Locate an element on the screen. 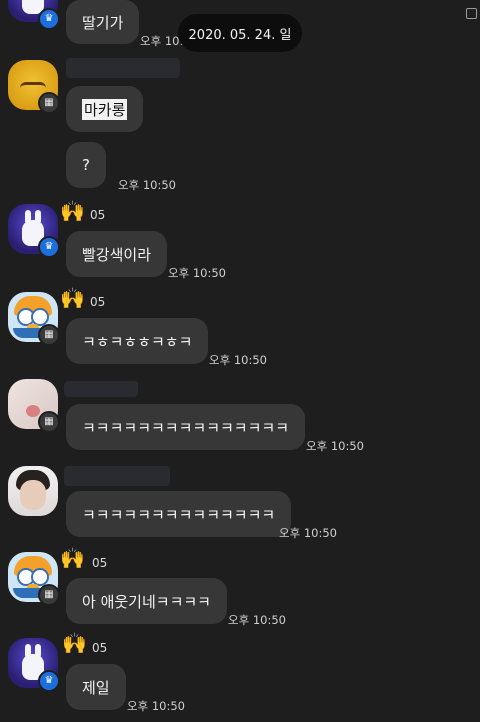 This screenshot has width=480, height=722. message-text: 아 애웃기네ㅋㅋㅋㅋ is located at coordinates (146, 601).